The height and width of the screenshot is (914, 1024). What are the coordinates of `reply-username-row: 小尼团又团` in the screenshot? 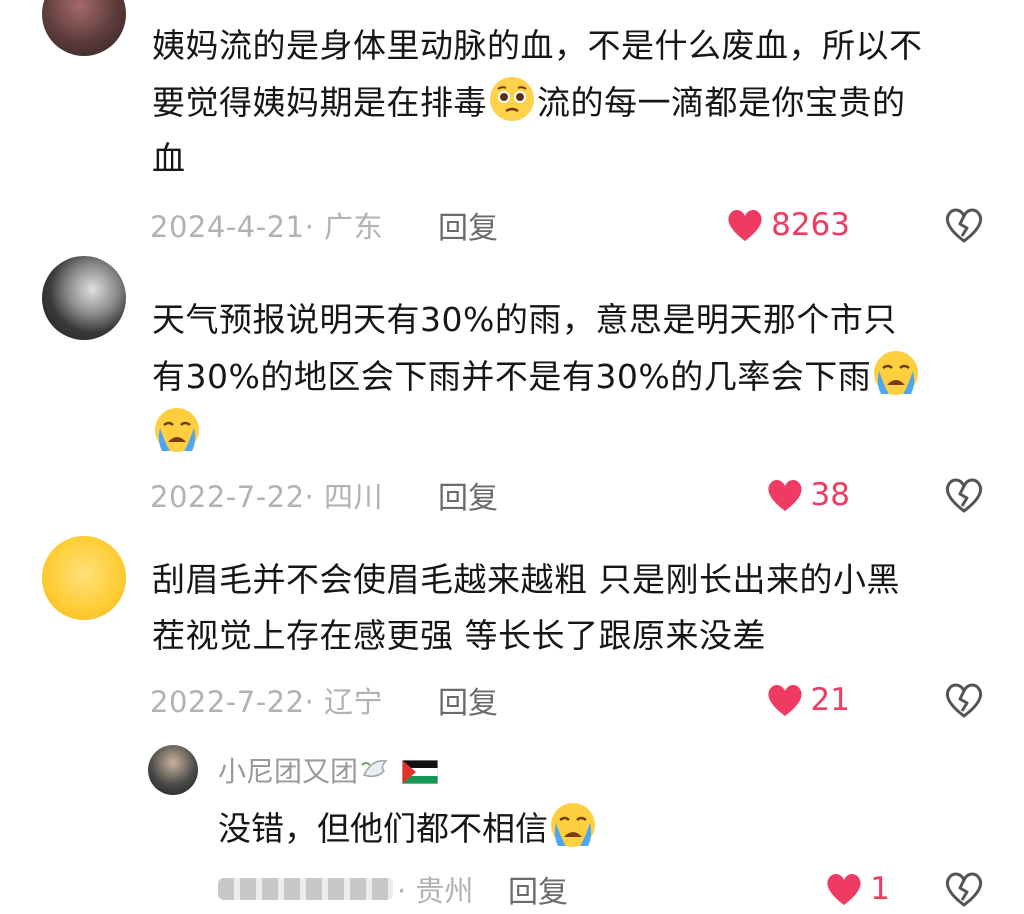 It's located at (328, 770).